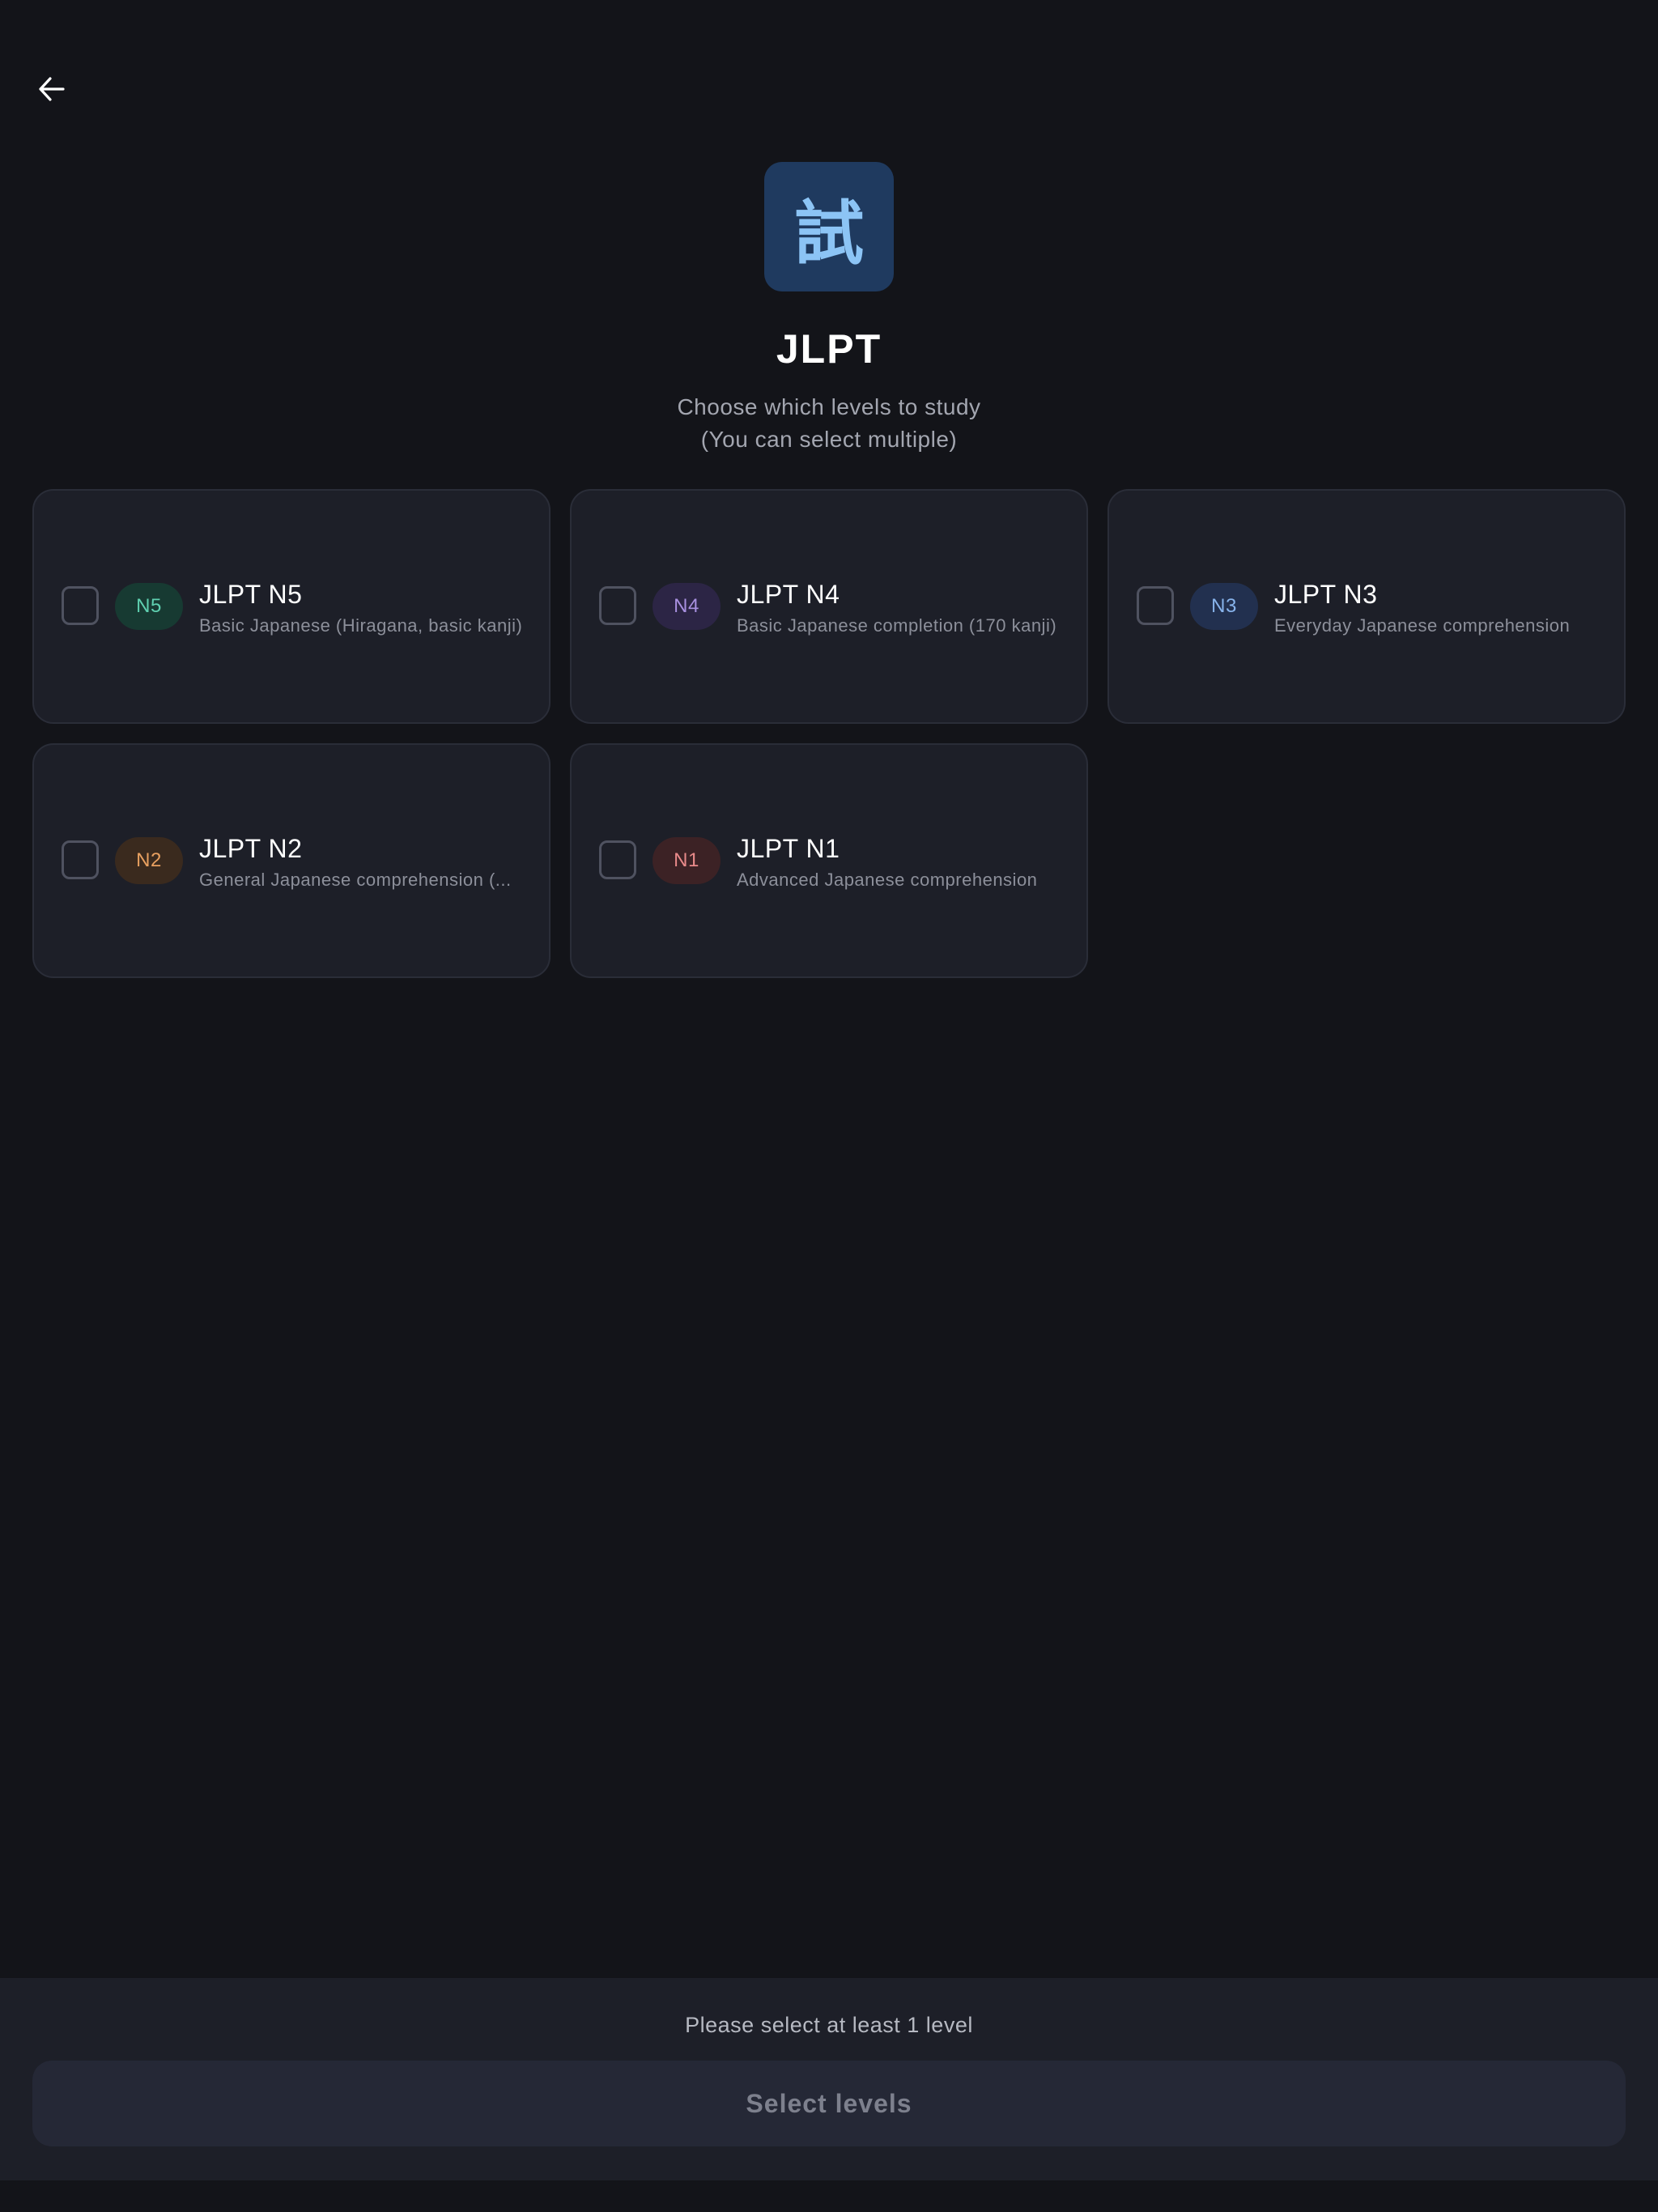 The height and width of the screenshot is (2212, 1658). What do you see at coordinates (829, 2103) in the screenshot?
I see `select-levels-button: Select levels` at bounding box center [829, 2103].